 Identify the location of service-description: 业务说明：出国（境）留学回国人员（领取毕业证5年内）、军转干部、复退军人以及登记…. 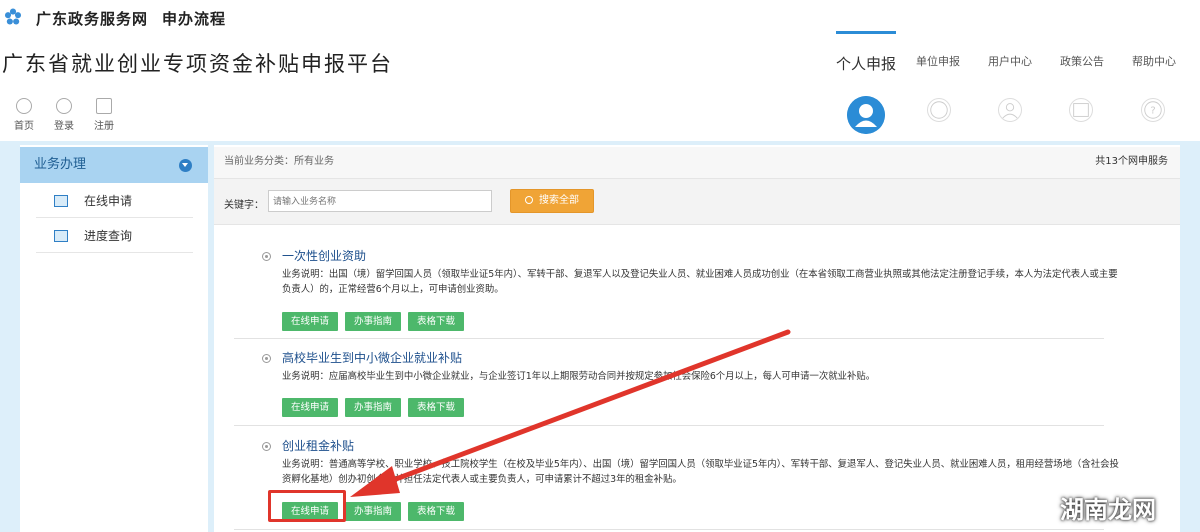
(700, 282).